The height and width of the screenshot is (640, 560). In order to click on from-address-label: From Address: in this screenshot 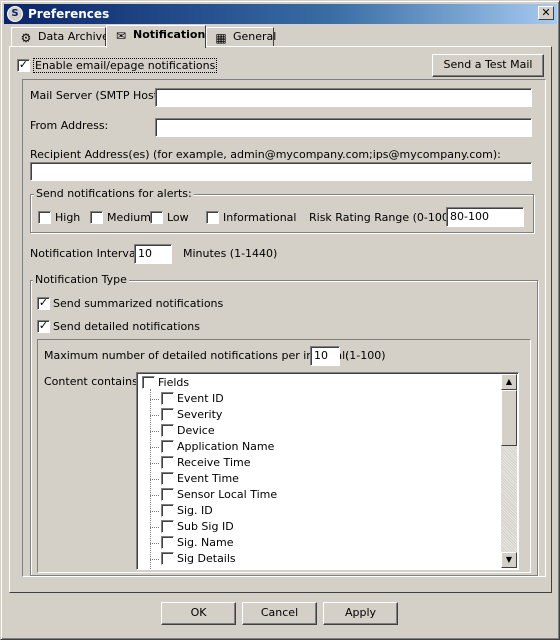, I will do `click(69, 125)`.